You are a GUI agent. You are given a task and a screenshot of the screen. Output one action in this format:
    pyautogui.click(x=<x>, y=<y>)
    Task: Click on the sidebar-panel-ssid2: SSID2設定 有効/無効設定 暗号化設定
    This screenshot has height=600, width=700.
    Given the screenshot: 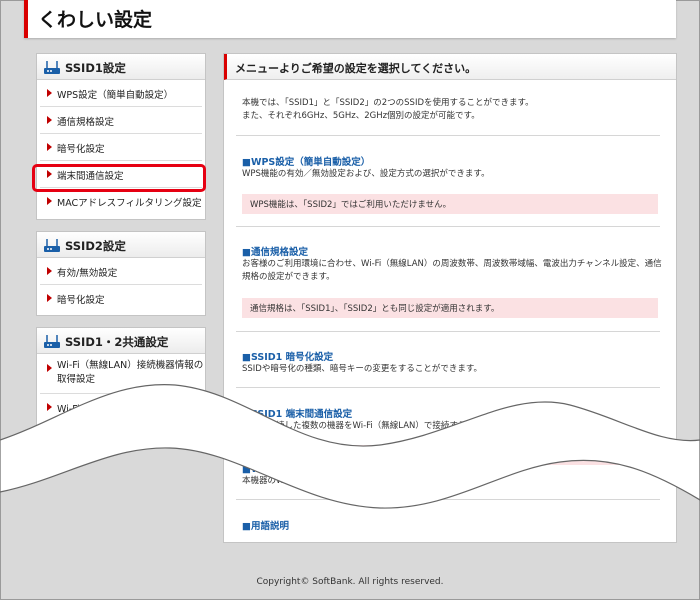 What is the action you would take?
    pyautogui.click(x=121, y=273)
    